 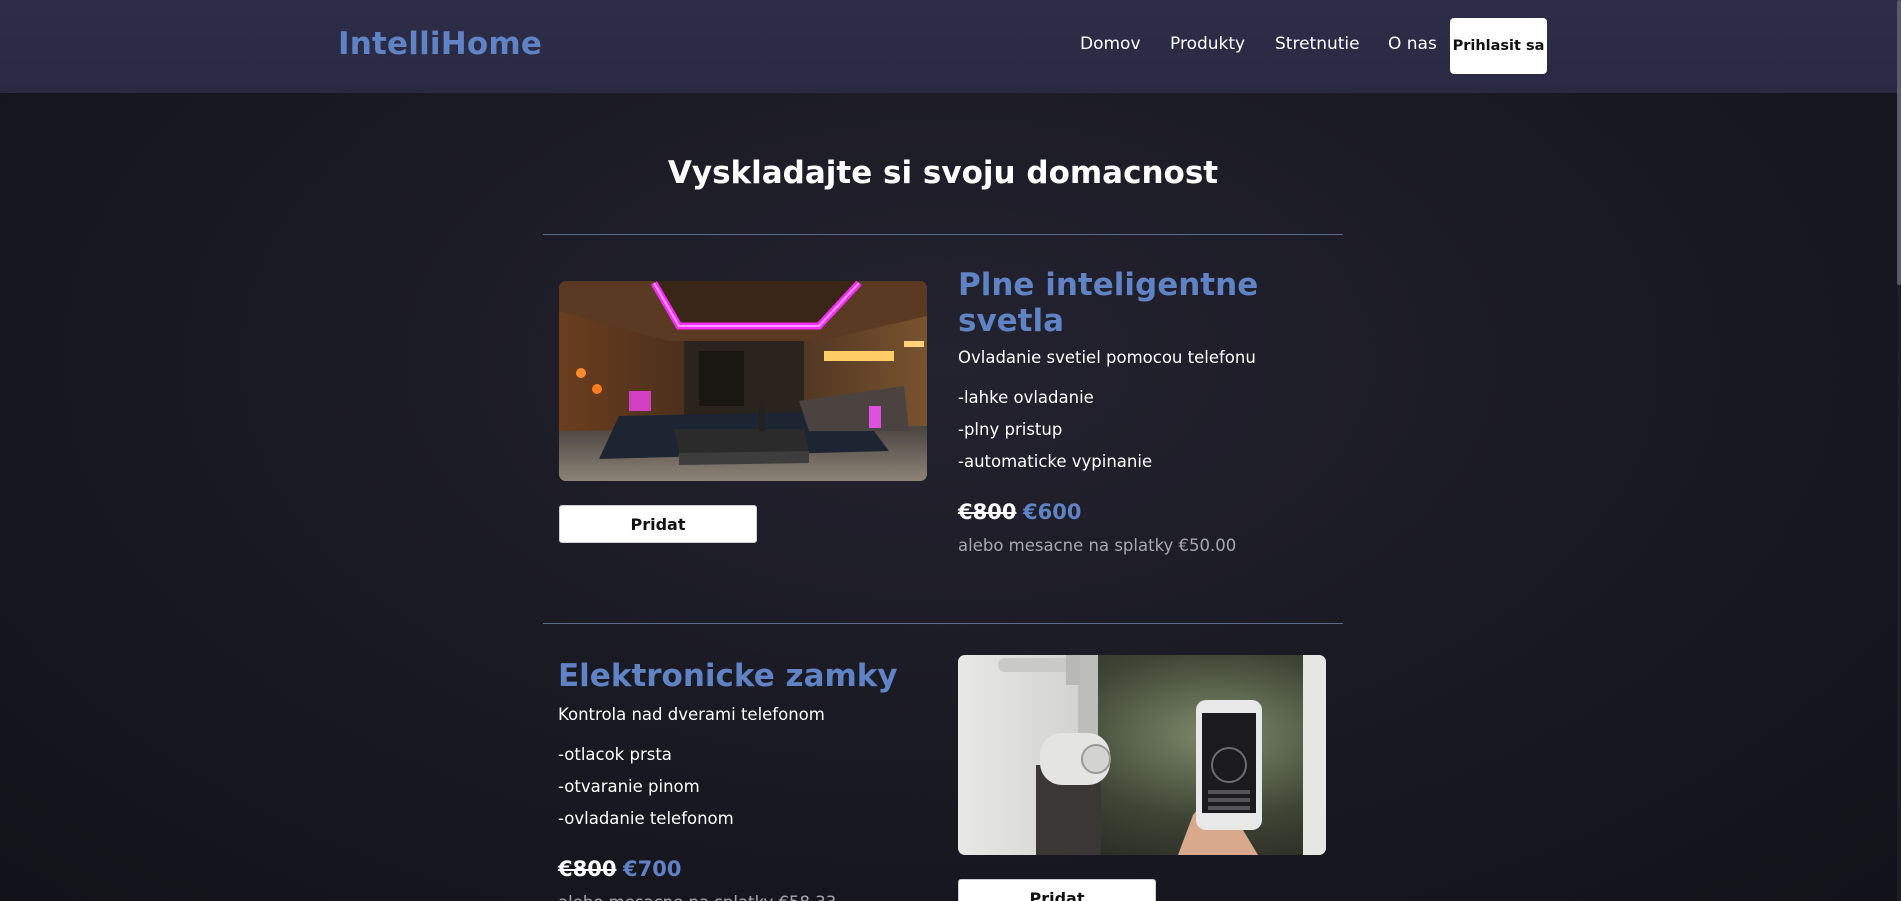 I want to click on installment-text: alebo mesacne na splatky €50.00, so click(x=1097, y=545).